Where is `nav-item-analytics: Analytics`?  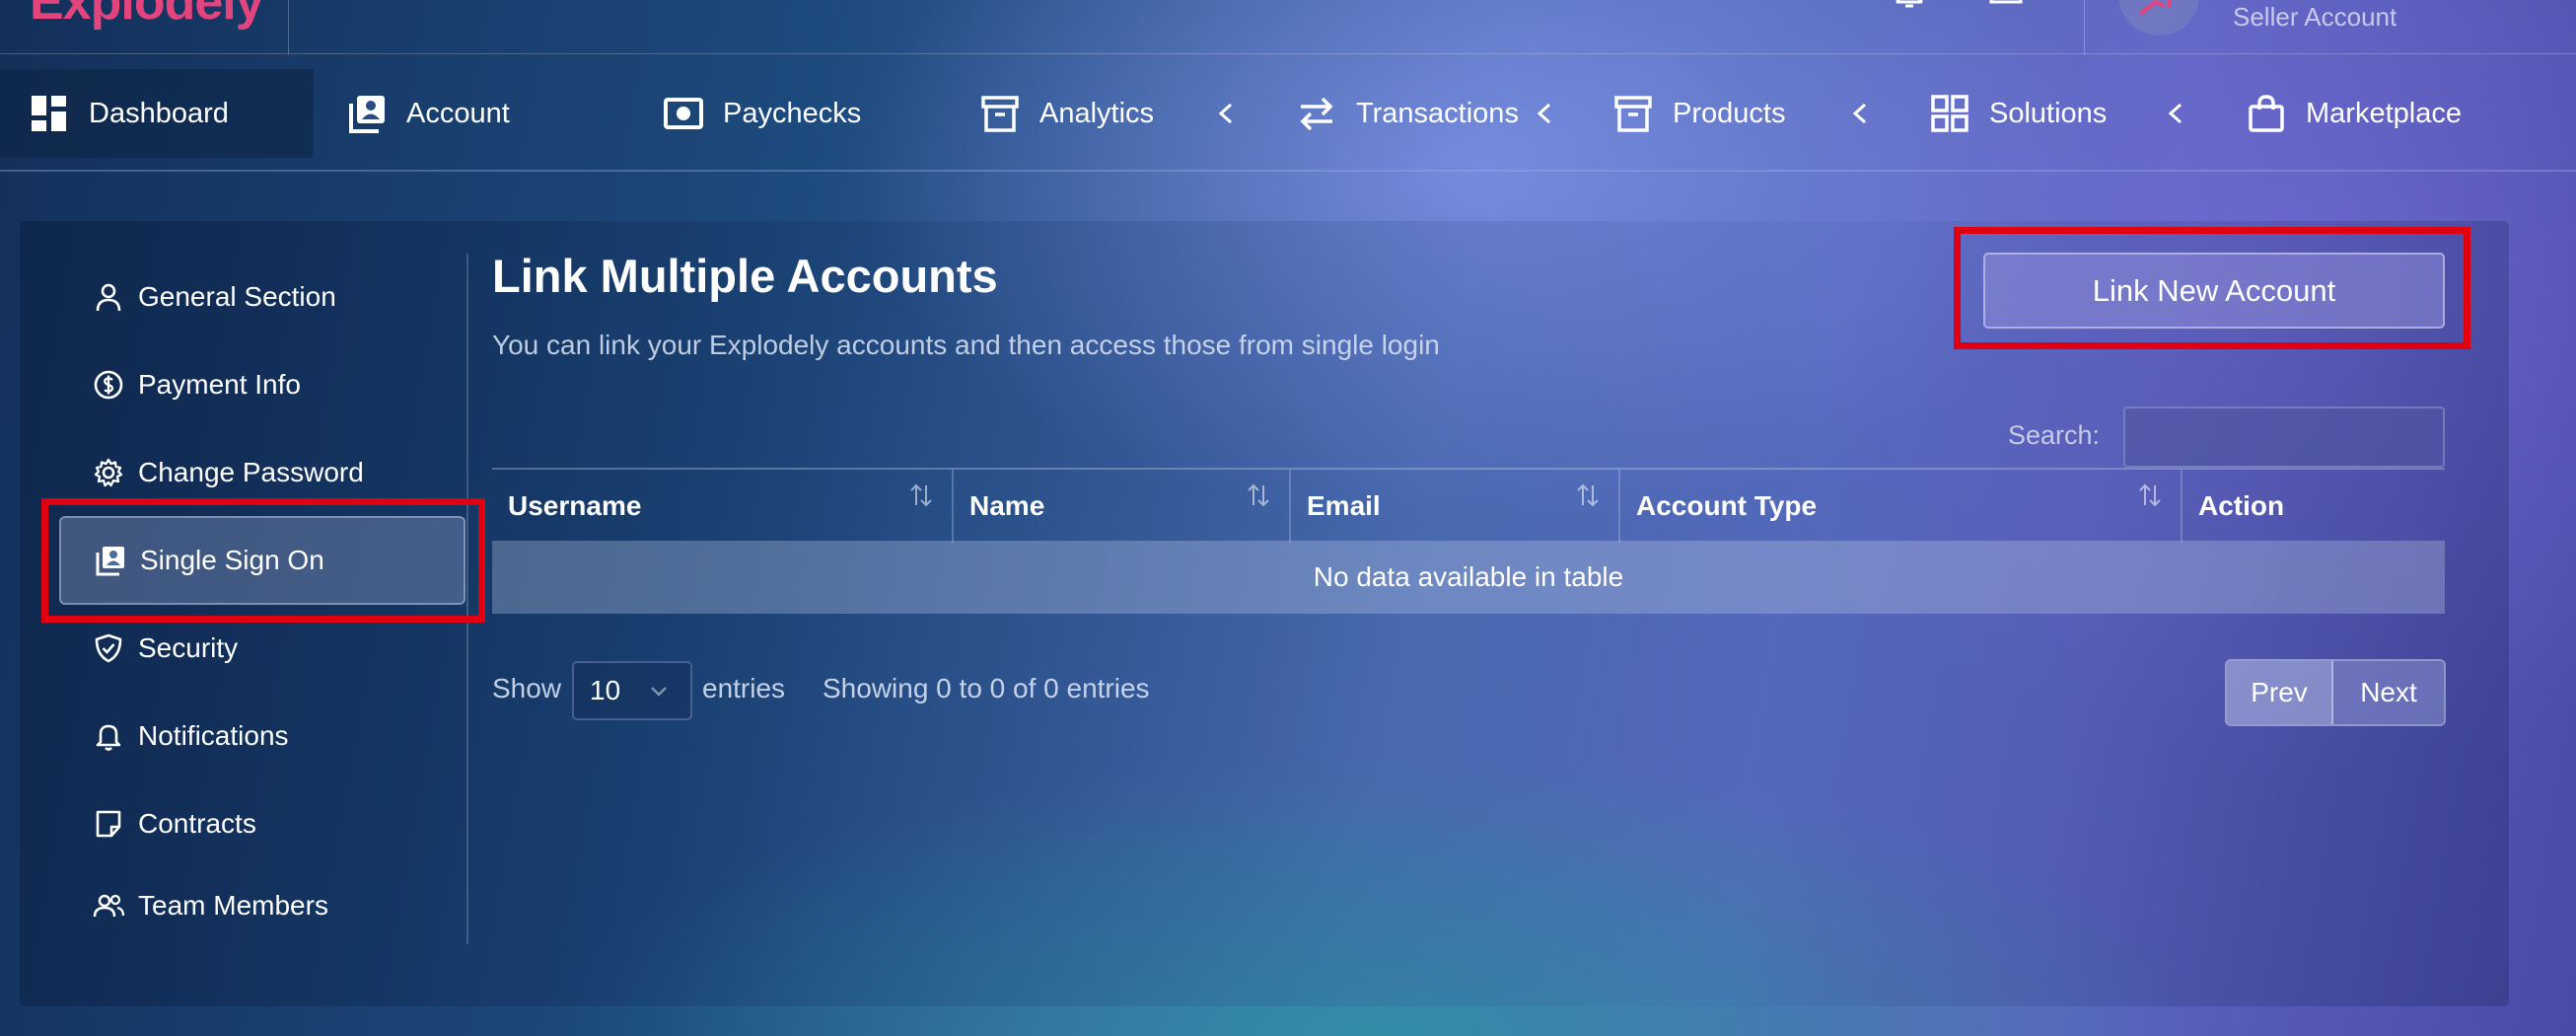
nav-item-analytics: Analytics is located at coordinates (1067, 114).